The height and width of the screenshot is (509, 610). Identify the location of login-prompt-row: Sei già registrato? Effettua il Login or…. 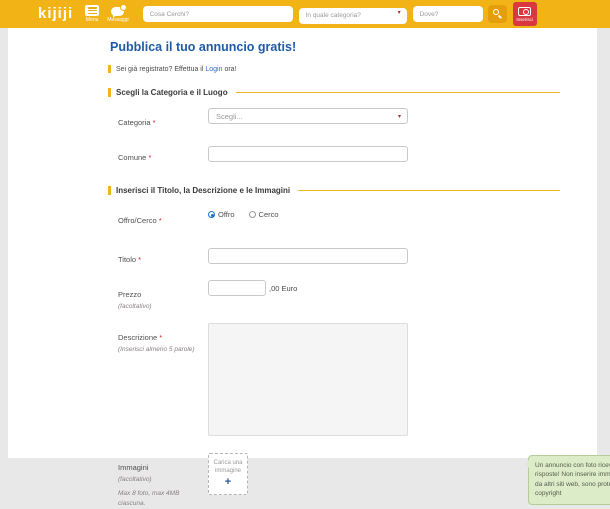
(334, 69).